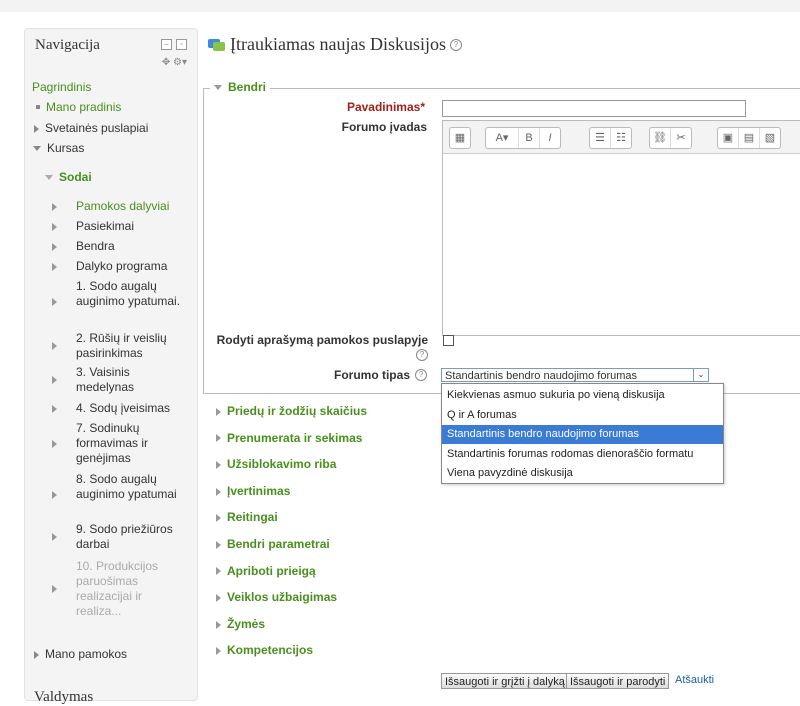 This screenshot has width=800, height=706. Describe the element at coordinates (681, 138) in the screenshot. I see `unlink-icon: ✂` at that location.